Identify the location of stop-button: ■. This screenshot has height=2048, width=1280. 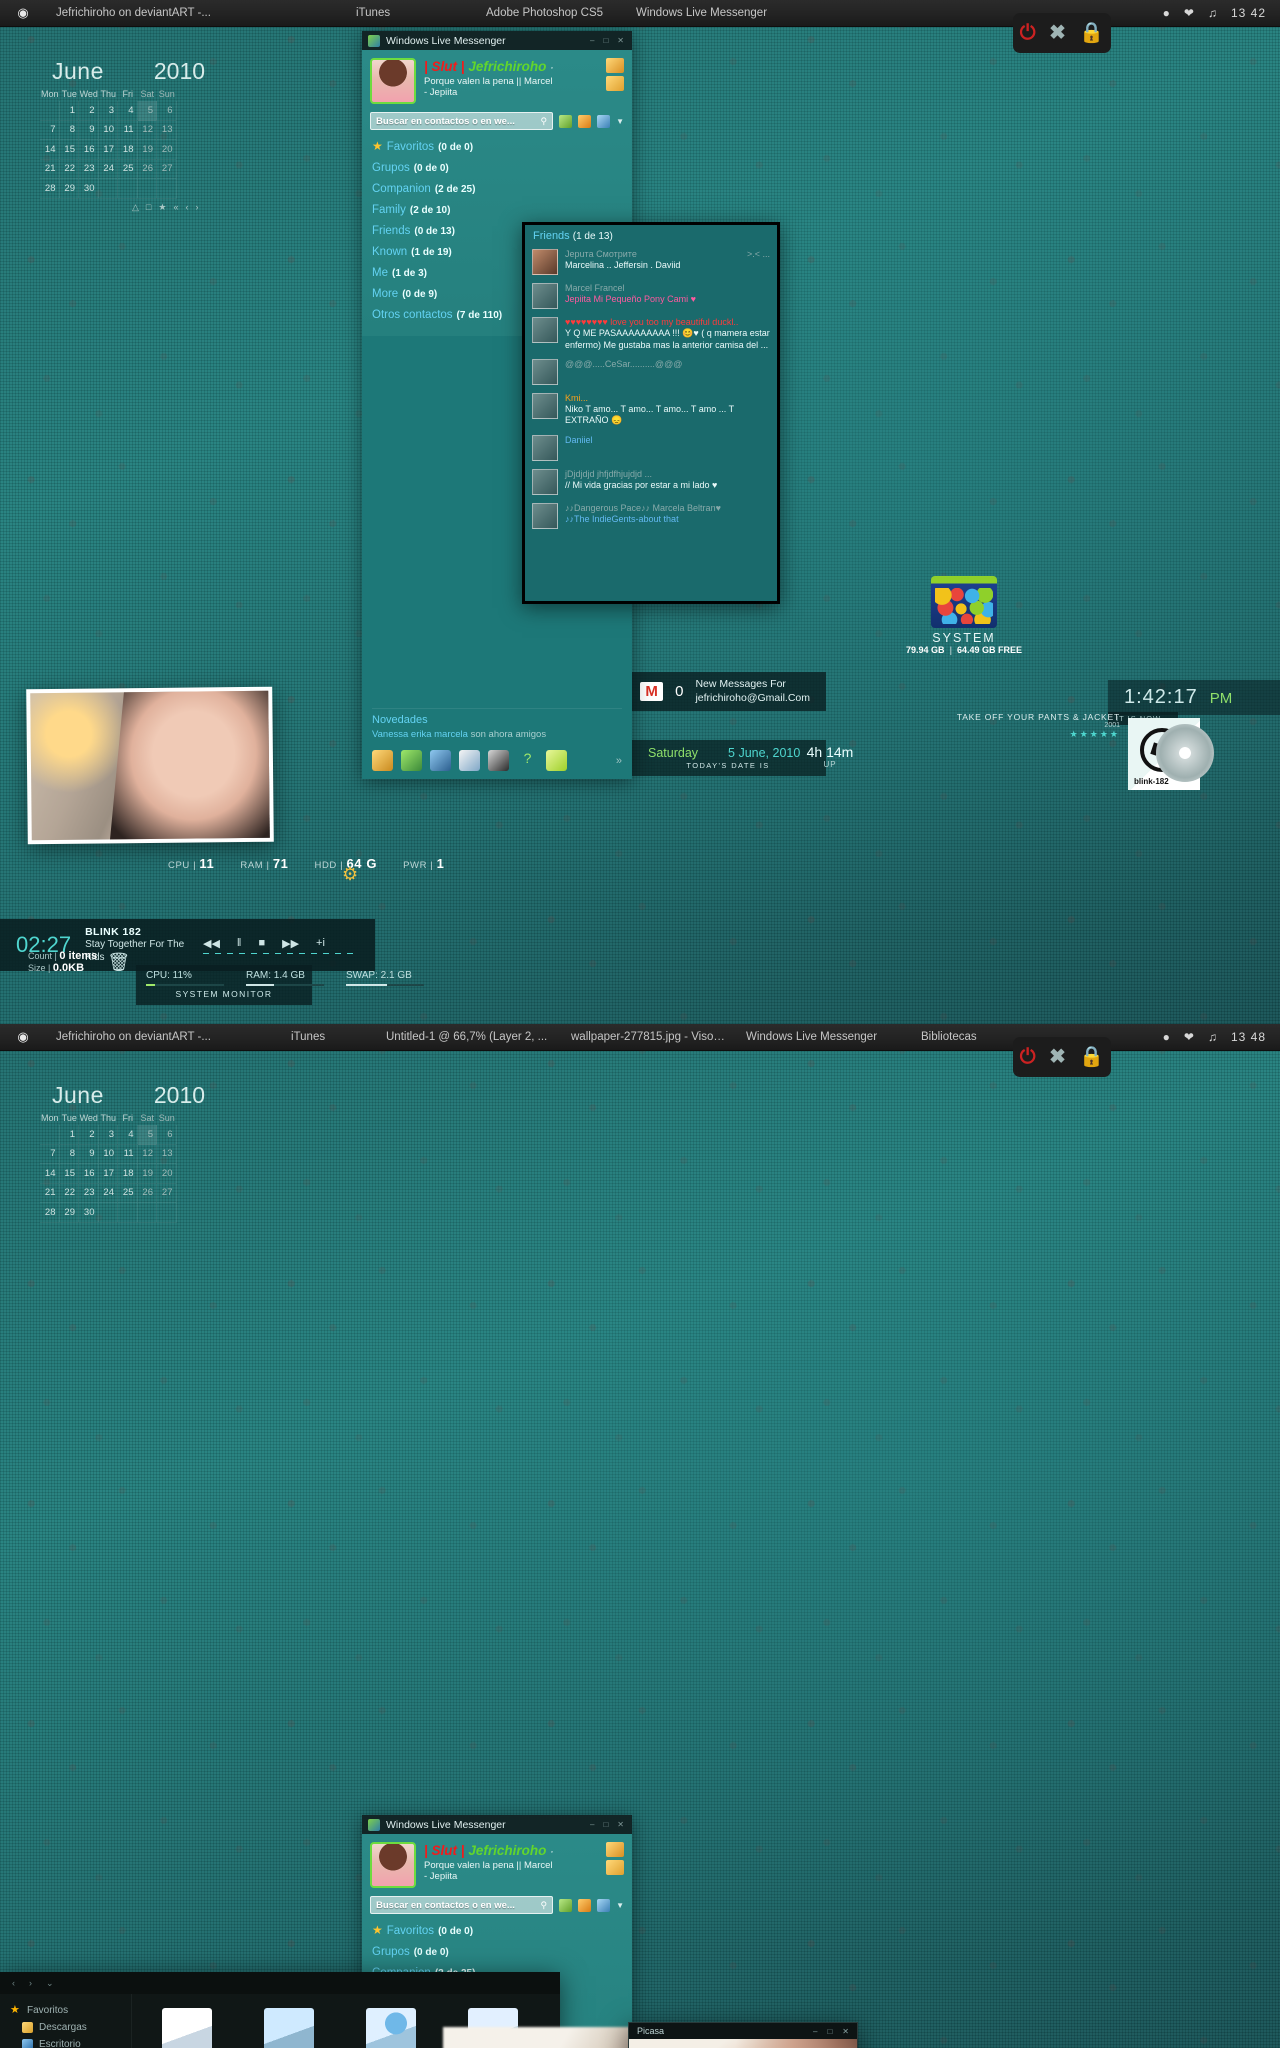
(261, 943).